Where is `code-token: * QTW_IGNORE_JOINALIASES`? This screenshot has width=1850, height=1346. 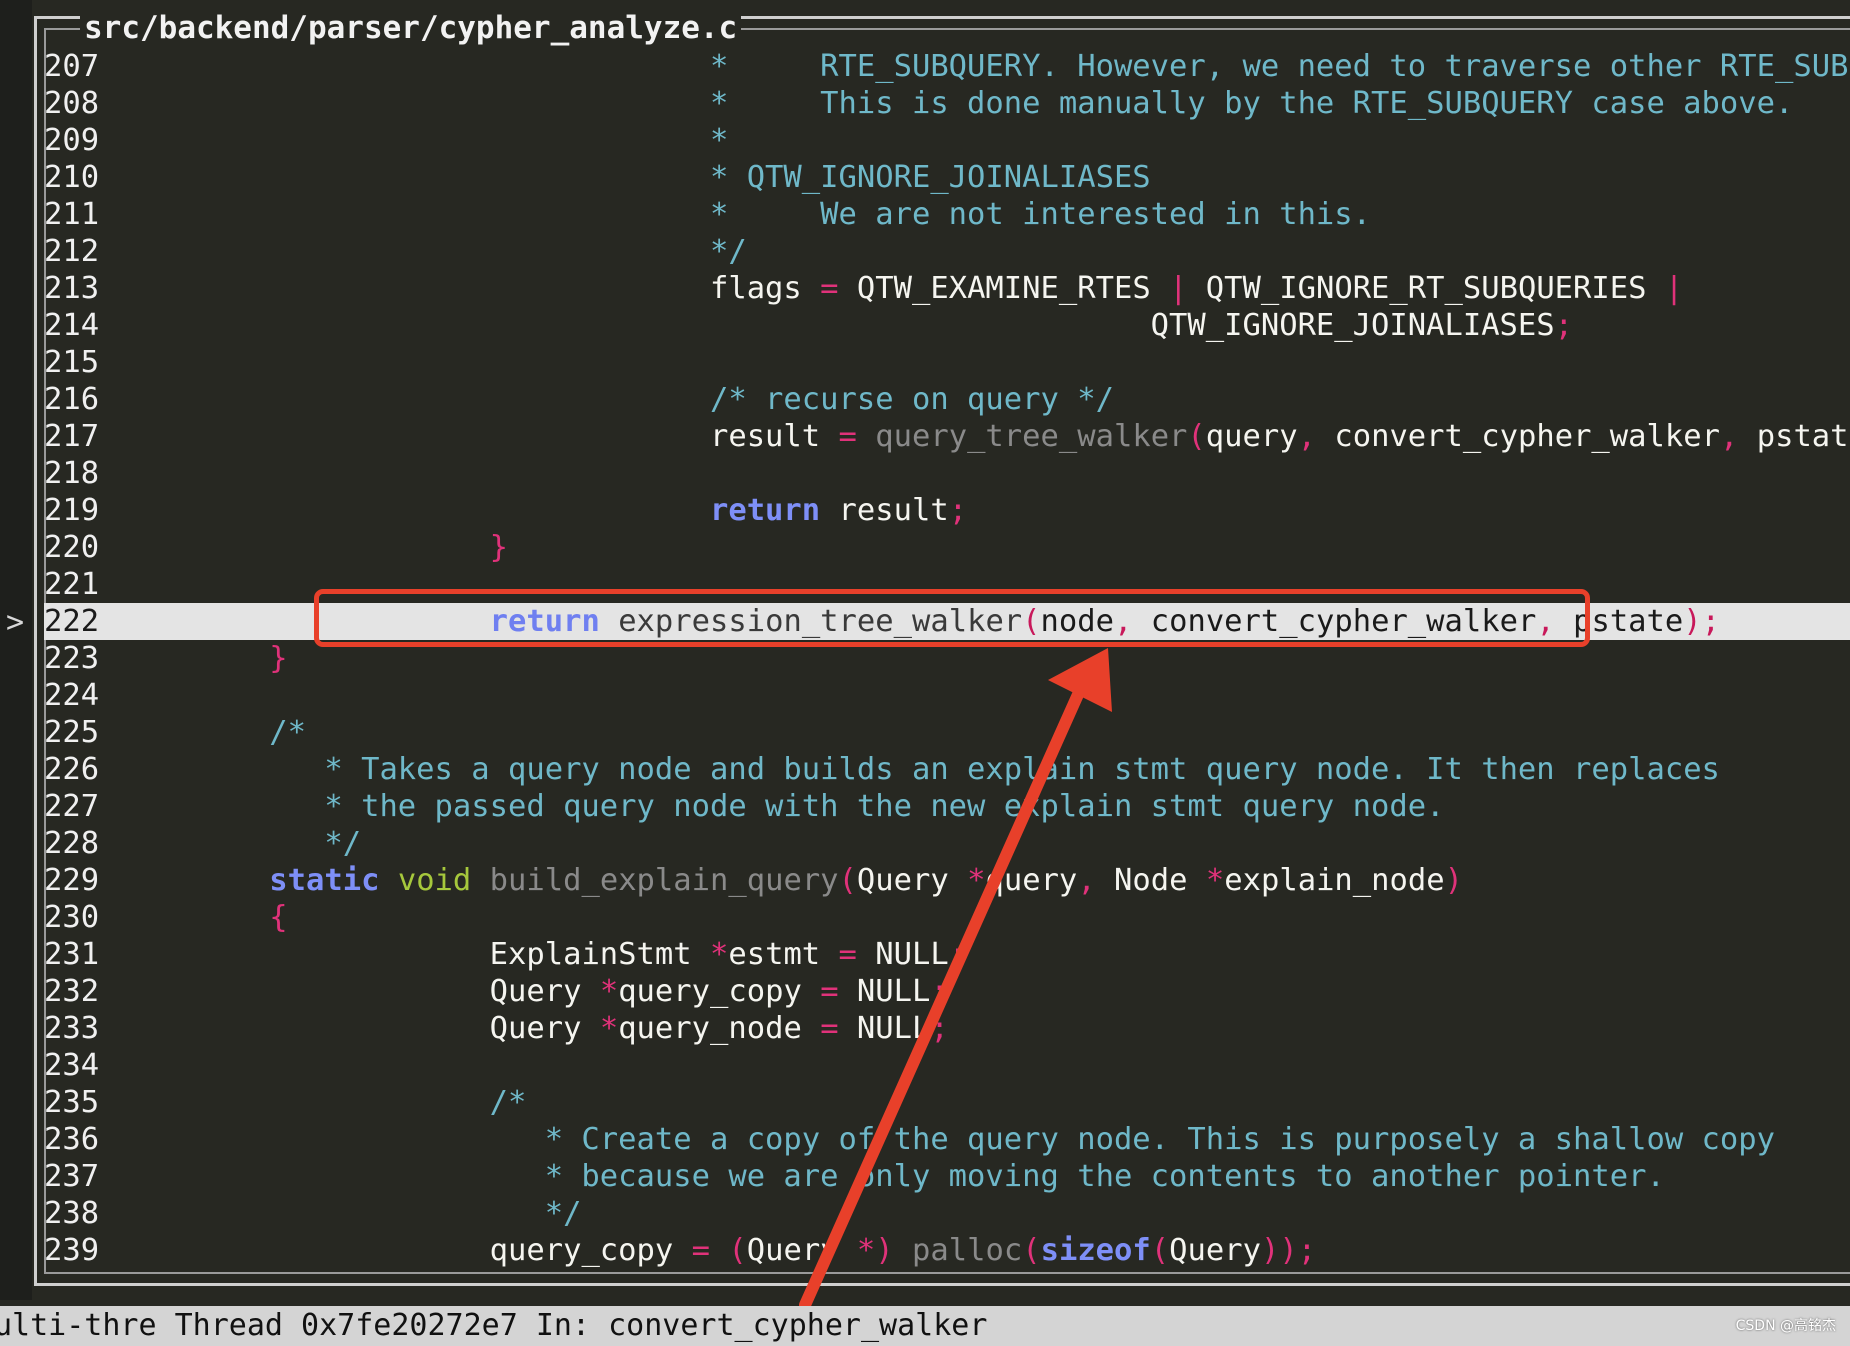 code-token: * QTW_IGNORE_JOINALIASES is located at coordinates (930, 177).